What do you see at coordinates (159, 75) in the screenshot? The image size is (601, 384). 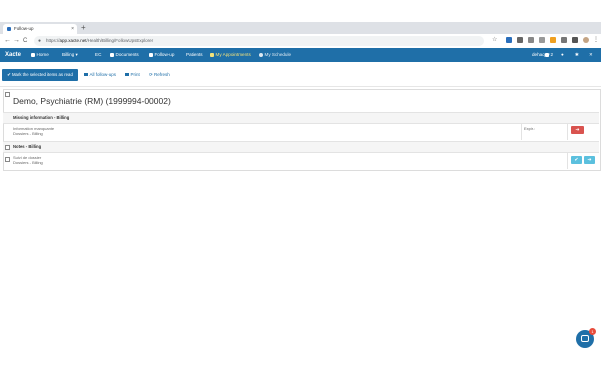 I see `refresh-button: ⟳ Refresh` at bounding box center [159, 75].